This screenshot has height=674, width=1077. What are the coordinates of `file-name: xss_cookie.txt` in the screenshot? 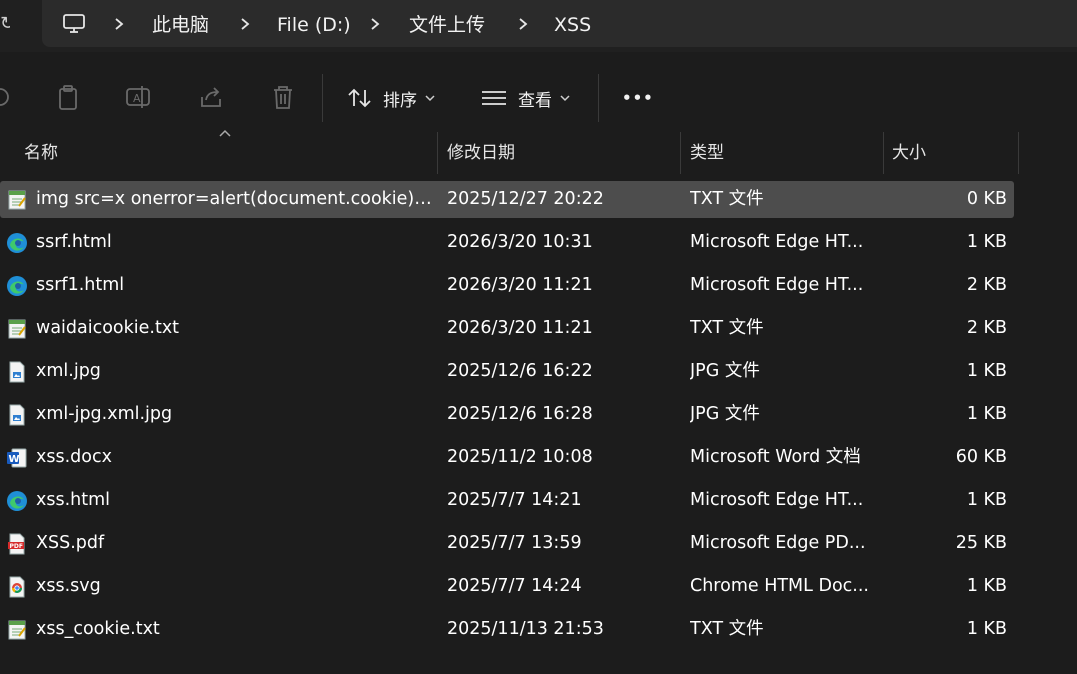 It's located at (98, 629).